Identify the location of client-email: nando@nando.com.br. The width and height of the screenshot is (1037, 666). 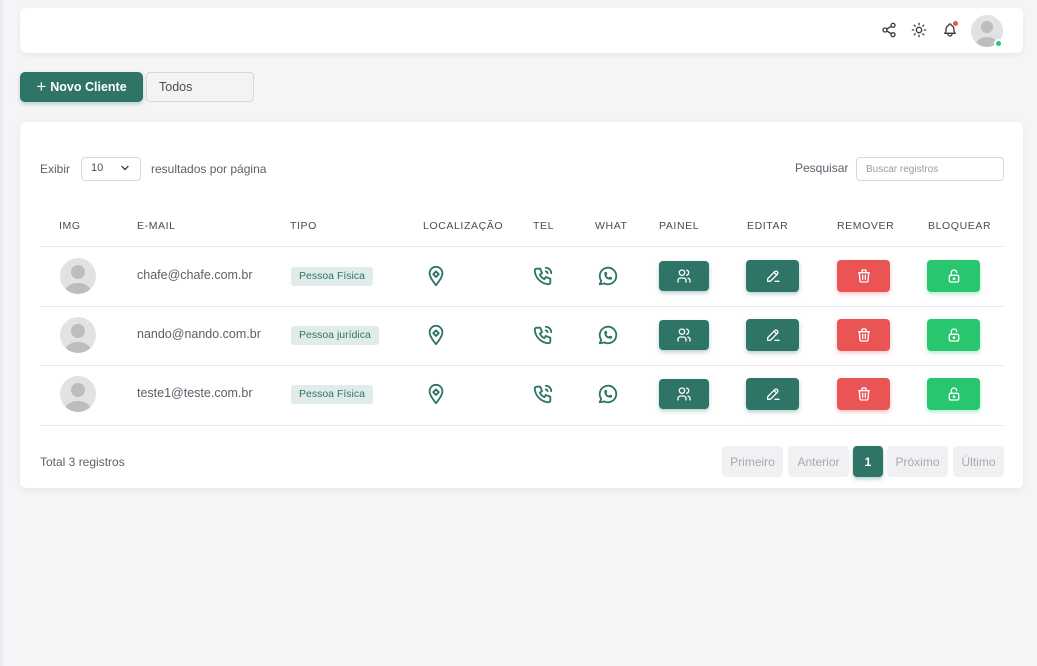
(199, 334).